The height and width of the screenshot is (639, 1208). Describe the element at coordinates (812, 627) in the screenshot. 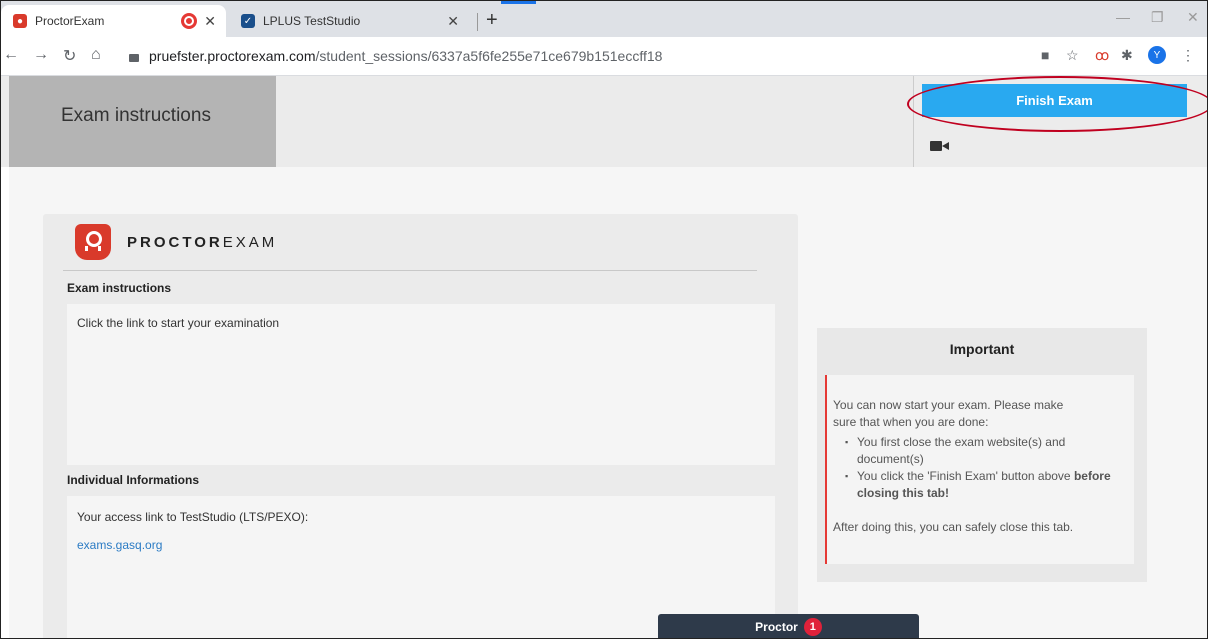

I see `notification-badge: 1` at that location.